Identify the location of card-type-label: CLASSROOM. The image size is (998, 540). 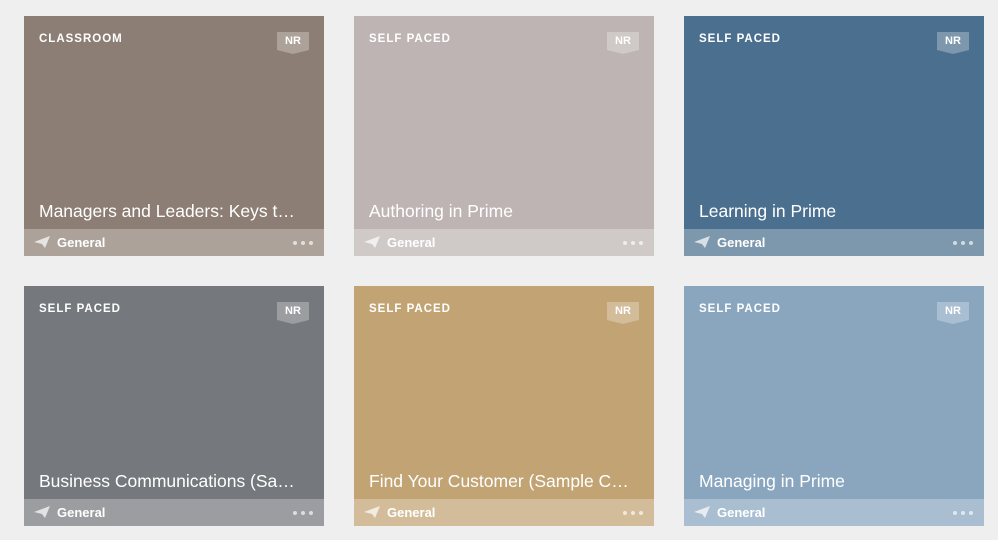
(81, 39).